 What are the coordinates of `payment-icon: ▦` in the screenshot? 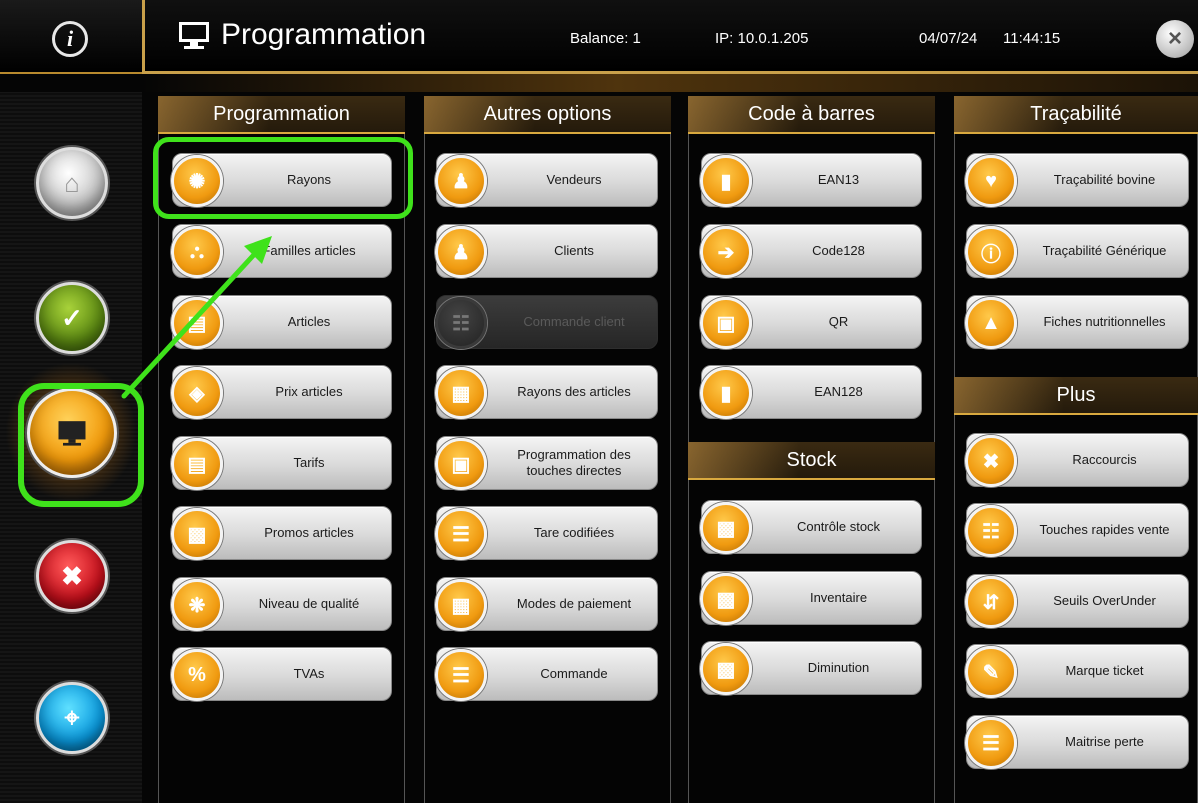 It's located at (461, 605).